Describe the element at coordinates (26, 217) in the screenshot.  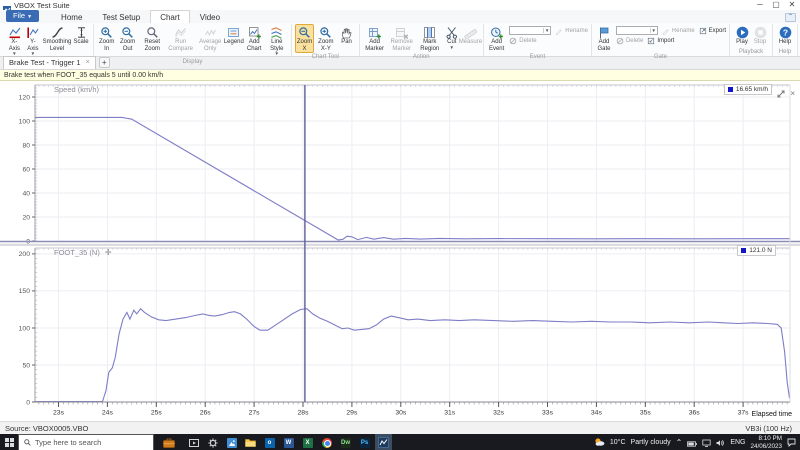
I see `svg-text: 20` at that location.